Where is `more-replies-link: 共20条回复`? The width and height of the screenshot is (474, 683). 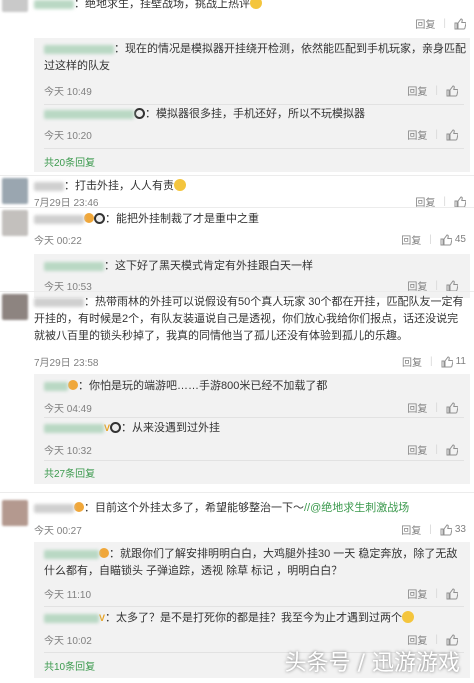
more-replies-link: 共20条回复 is located at coordinates (69, 161).